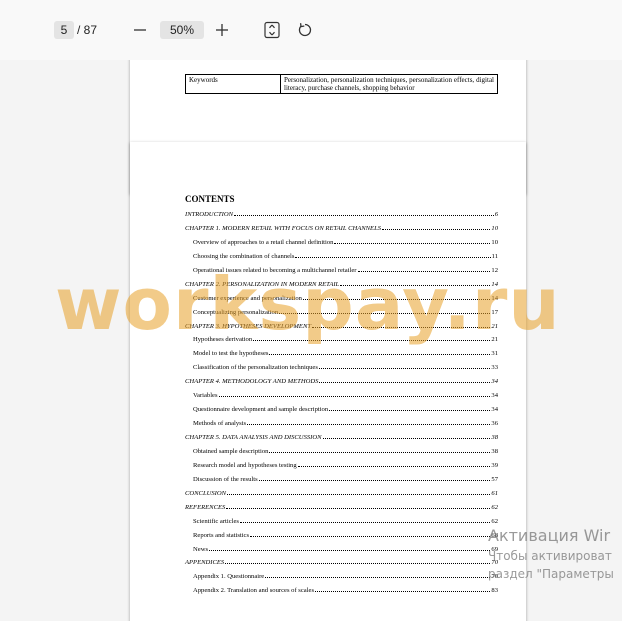 This screenshot has width=622, height=621. What do you see at coordinates (341, 580) in the screenshot?
I see `toc-entry: Appendix 1. Questionnaire 70` at bounding box center [341, 580].